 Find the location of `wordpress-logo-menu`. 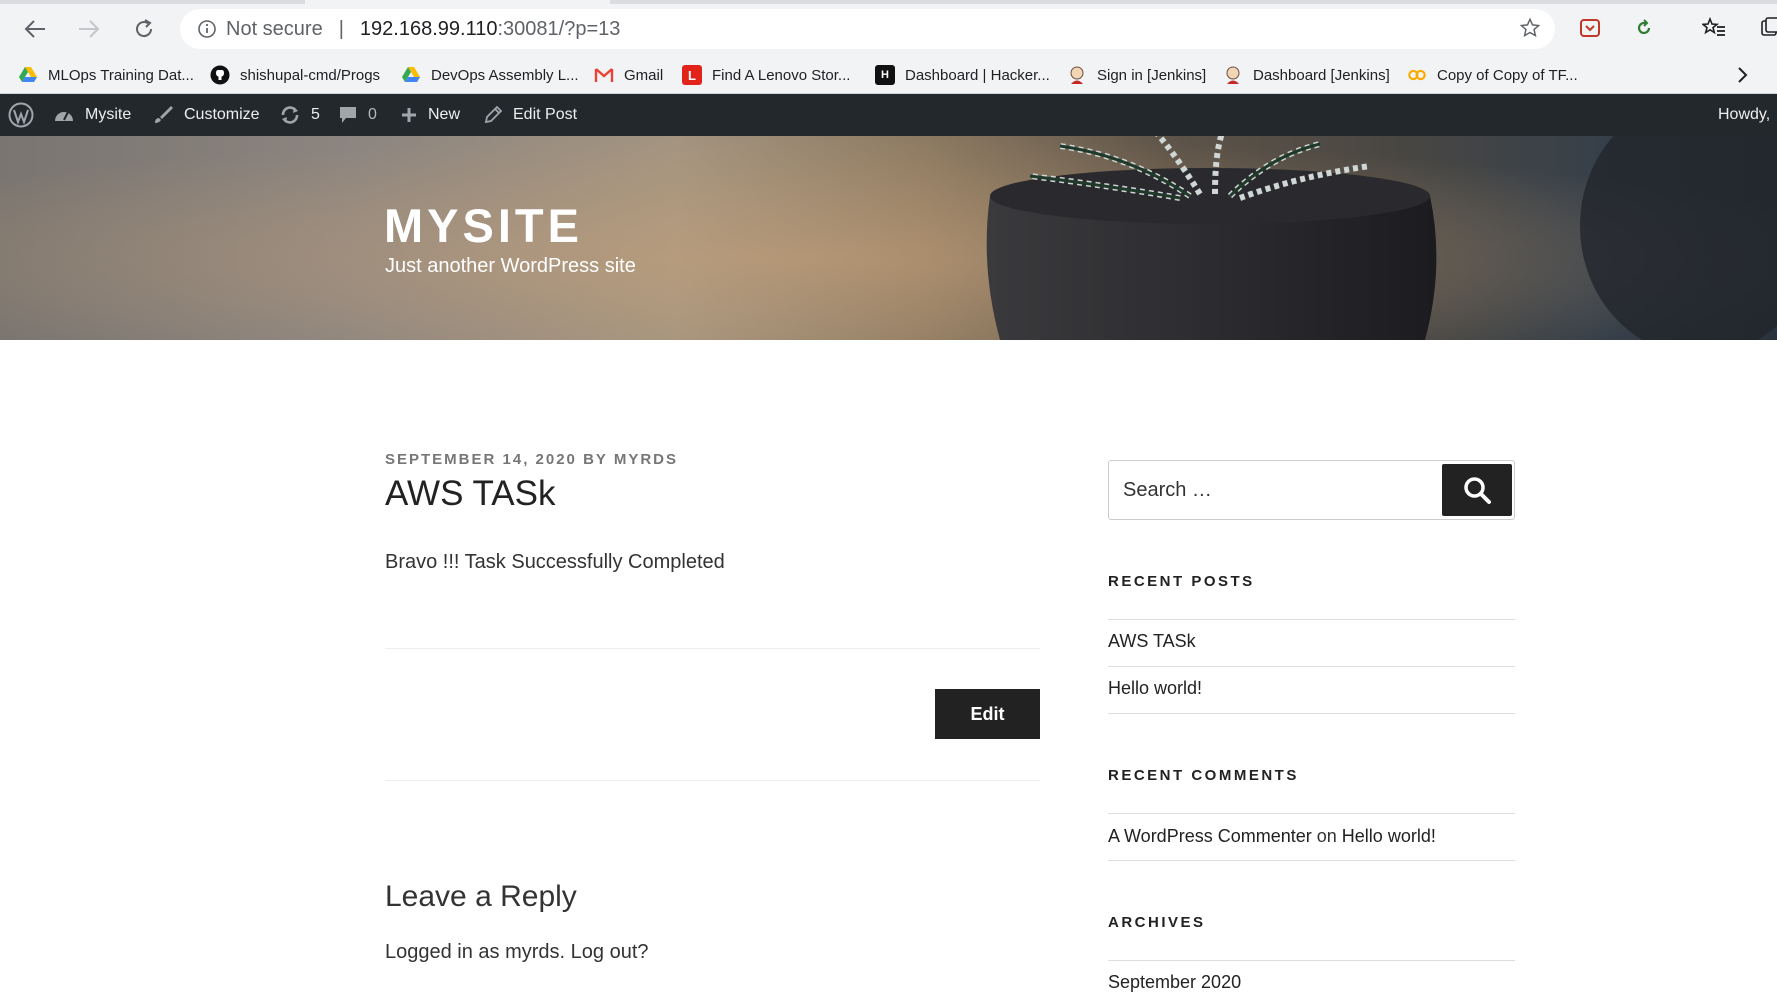

wordpress-logo-menu is located at coordinates (26, 115).